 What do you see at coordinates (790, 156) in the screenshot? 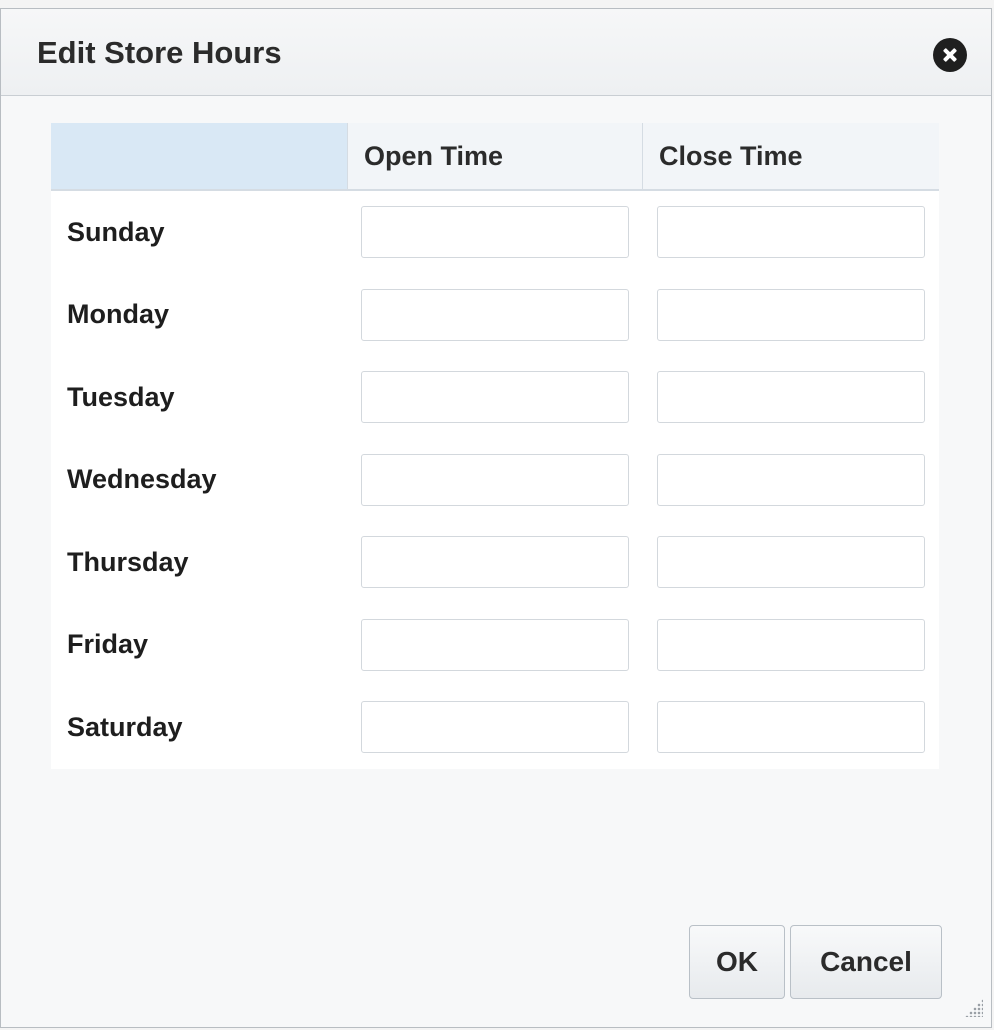
I see `column-header-close-time: Close Time` at bounding box center [790, 156].